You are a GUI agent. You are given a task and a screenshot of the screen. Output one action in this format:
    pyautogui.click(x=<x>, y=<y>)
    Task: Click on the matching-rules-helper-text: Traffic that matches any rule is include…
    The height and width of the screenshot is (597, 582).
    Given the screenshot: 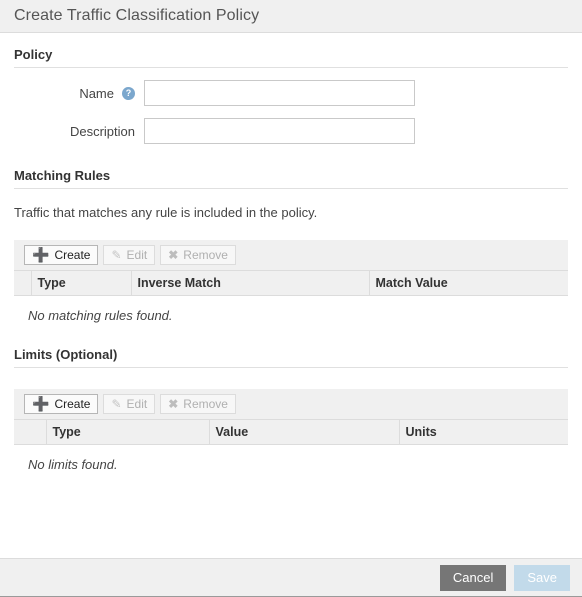 What is the action you would take?
    pyautogui.click(x=166, y=212)
    